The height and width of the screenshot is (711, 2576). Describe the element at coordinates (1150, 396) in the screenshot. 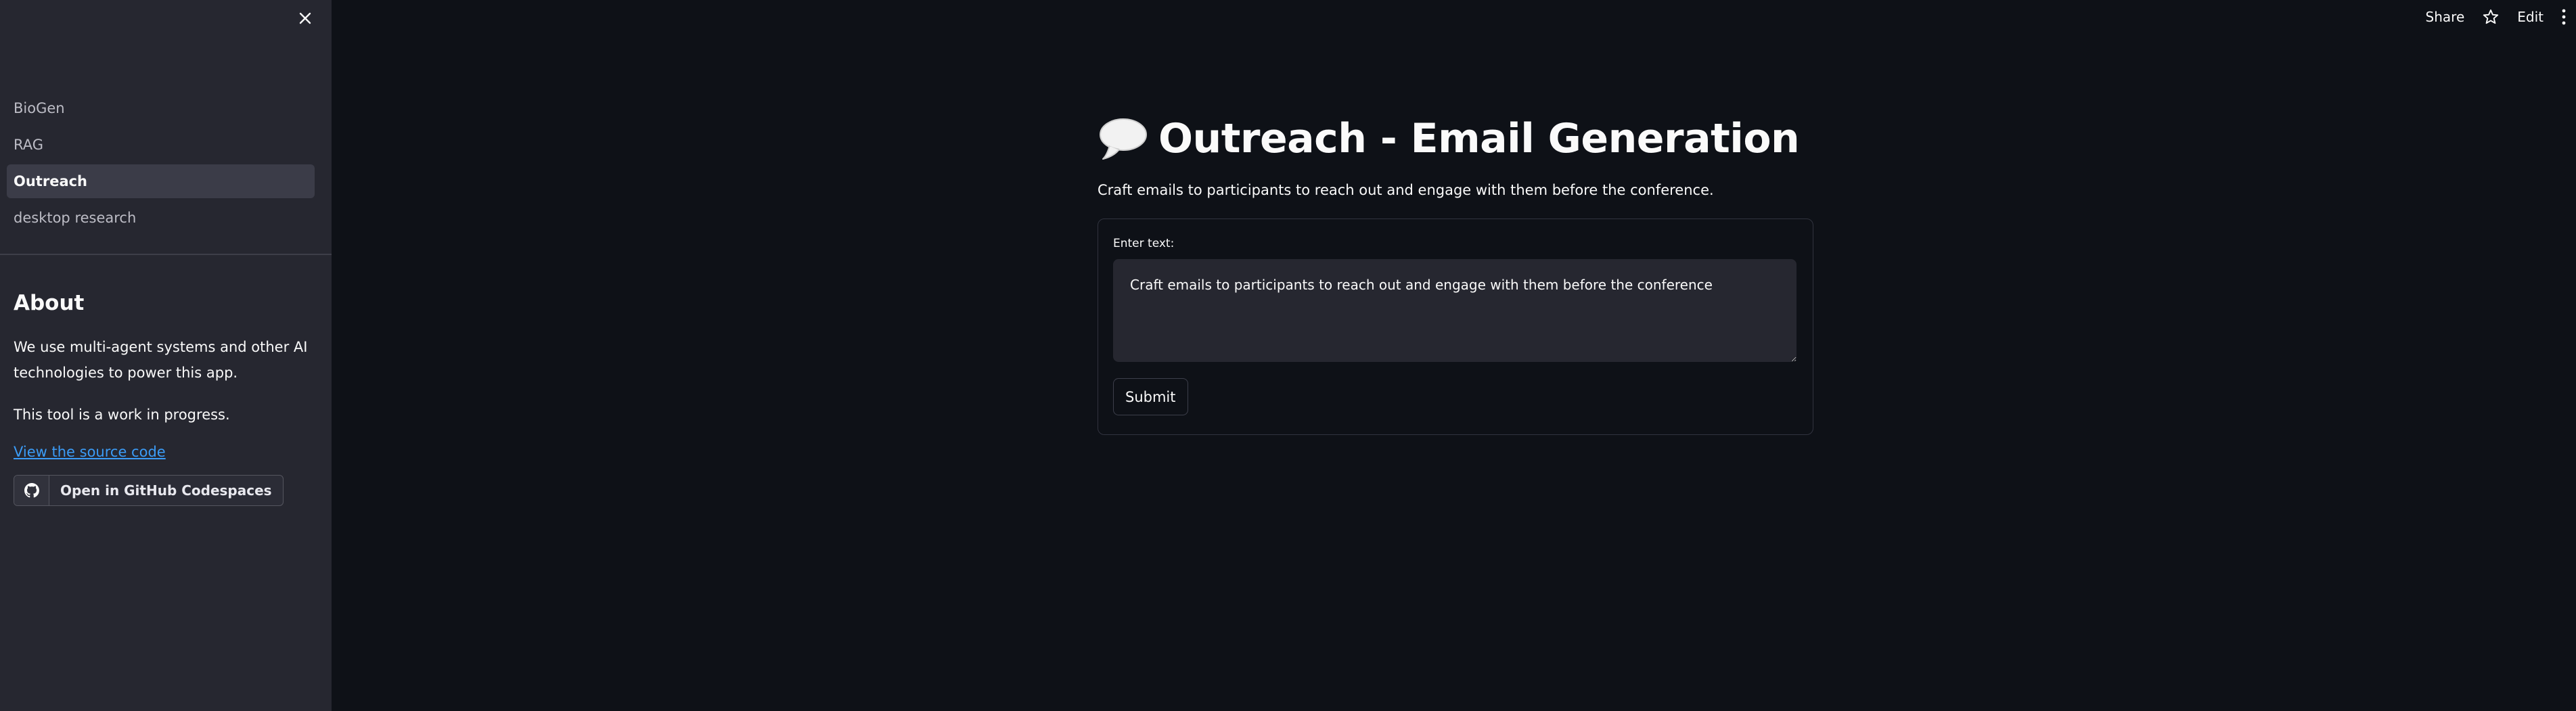

I see `submit-button: Submit` at that location.